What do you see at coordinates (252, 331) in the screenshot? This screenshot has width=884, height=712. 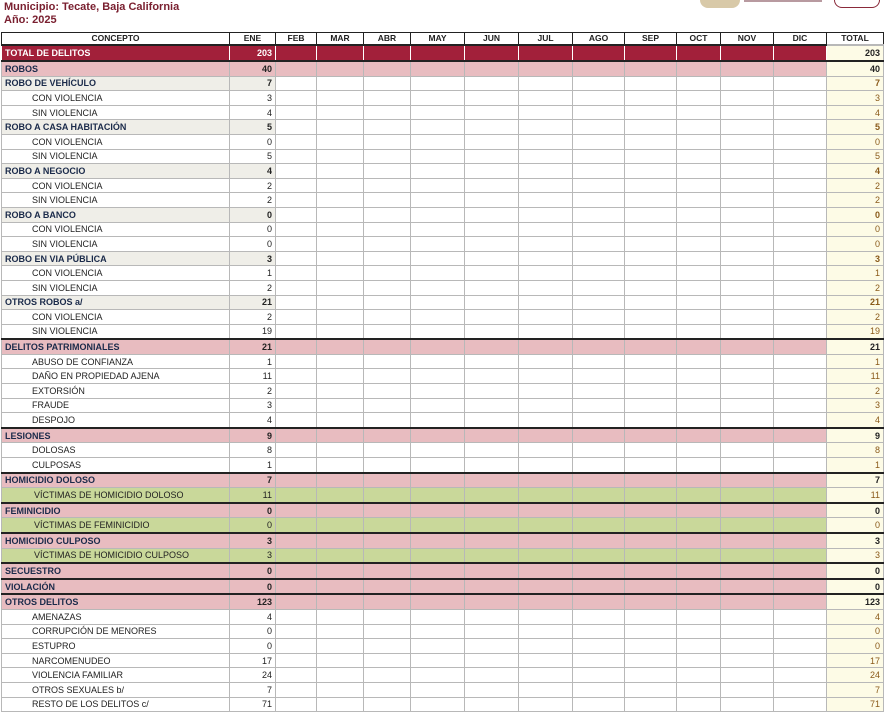 I see `cell-ene: 19` at bounding box center [252, 331].